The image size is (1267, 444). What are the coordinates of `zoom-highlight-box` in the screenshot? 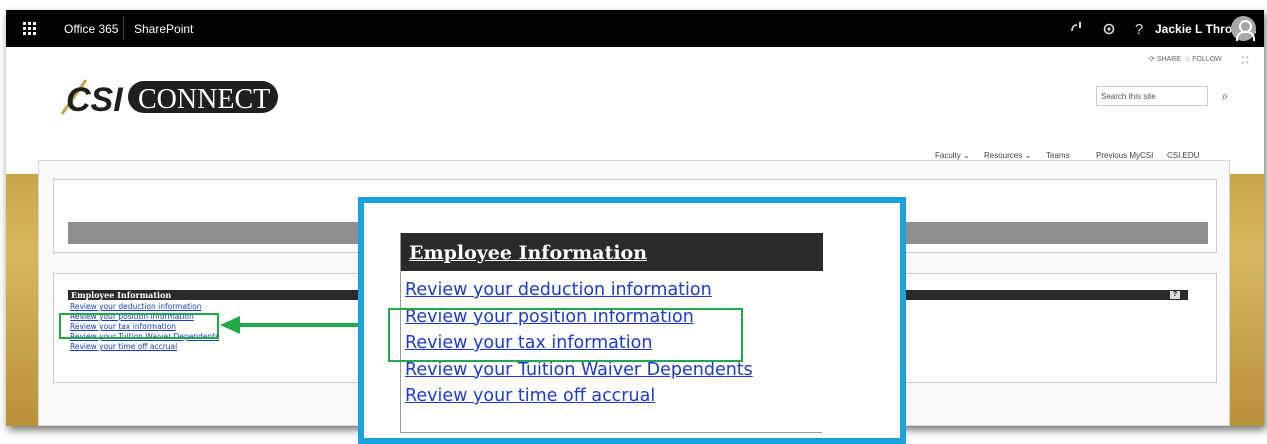 It's located at (565, 335).